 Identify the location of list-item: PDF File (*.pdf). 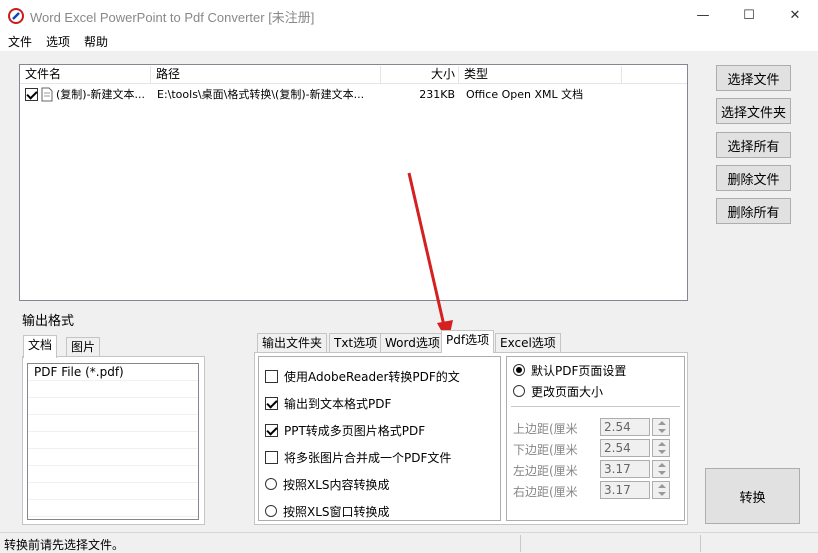
(113, 372).